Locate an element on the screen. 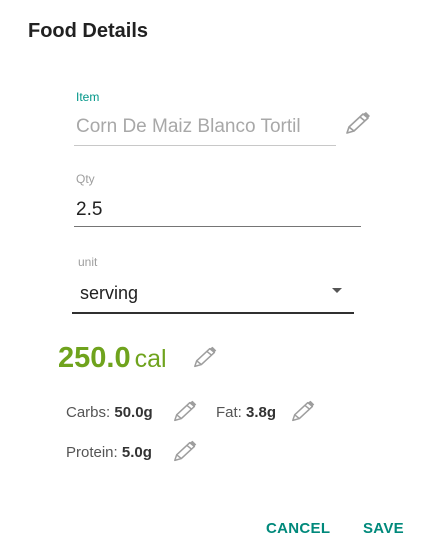 Image resolution: width=426 pixels, height=552 pixels. edit-item-pencil-icon is located at coordinates (359, 126).